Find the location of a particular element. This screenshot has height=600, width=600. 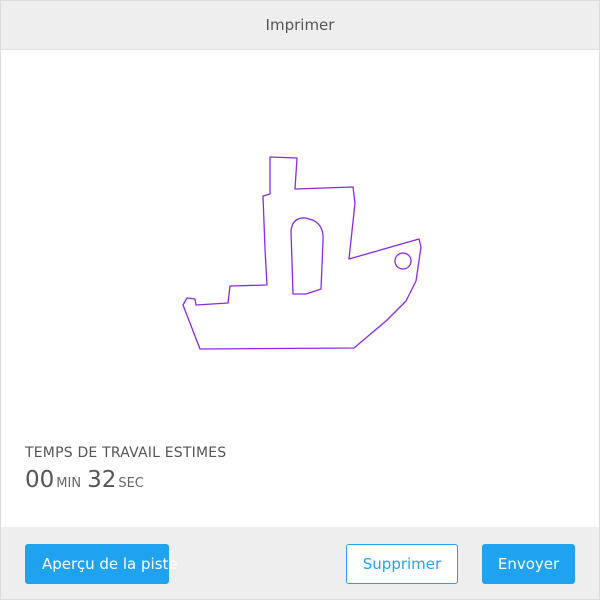

estimate-time: 00 MIN 32 SEC is located at coordinates (87, 480).